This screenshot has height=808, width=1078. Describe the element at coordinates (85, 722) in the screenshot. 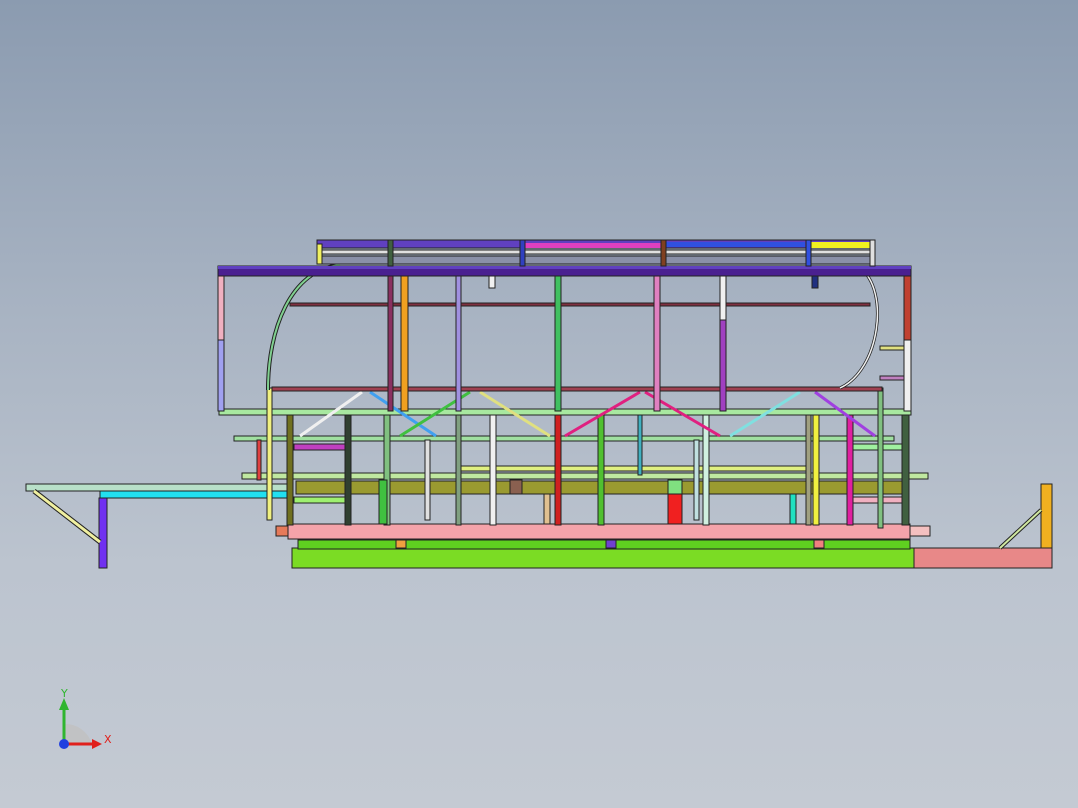

I see `coordinate-triad: Y X` at that location.